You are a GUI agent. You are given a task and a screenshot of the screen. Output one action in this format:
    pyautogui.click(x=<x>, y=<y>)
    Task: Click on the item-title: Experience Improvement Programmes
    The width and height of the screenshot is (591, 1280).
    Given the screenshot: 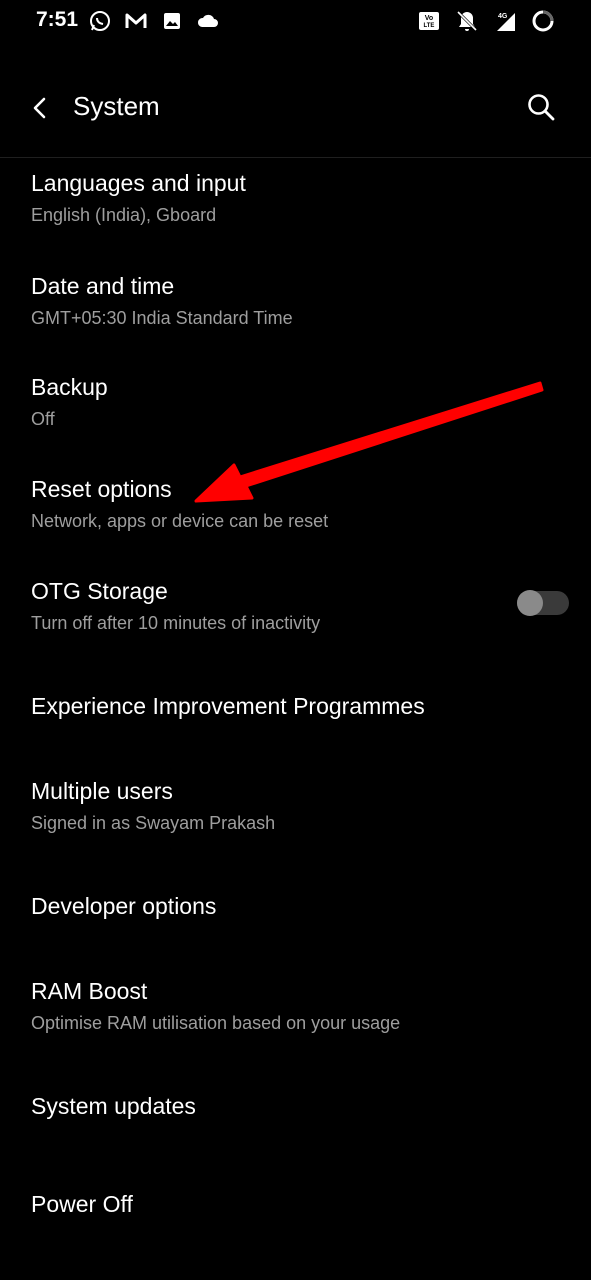 What is the action you would take?
    pyautogui.click(x=228, y=706)
    